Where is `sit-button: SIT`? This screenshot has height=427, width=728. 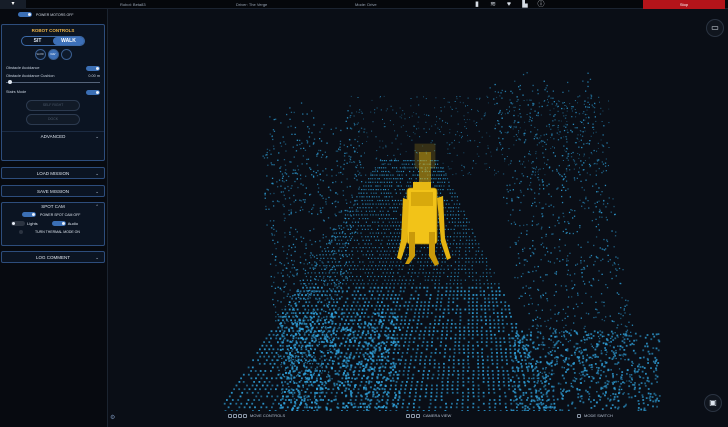
sit-button: SIT is located at coordinates (37, 41).